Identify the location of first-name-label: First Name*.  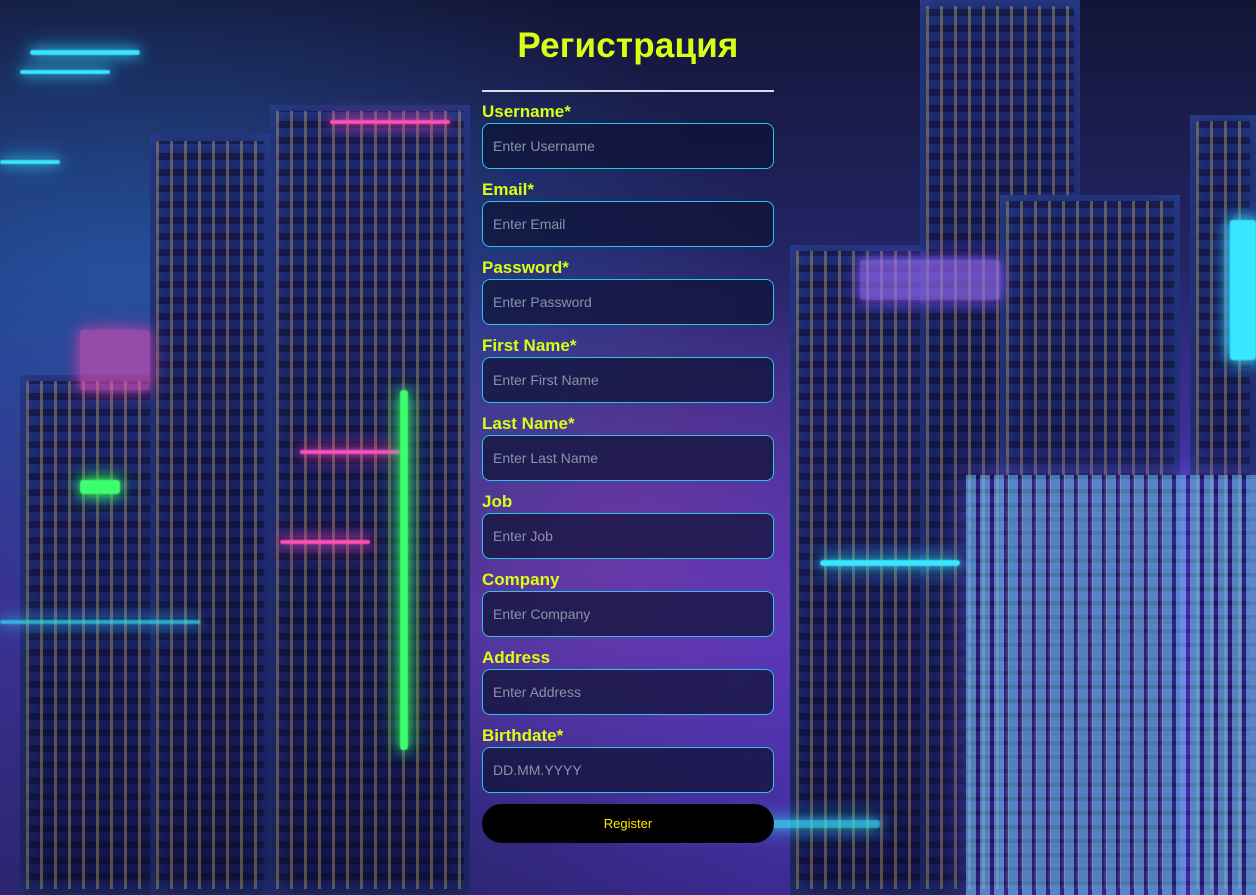
(529, 345).